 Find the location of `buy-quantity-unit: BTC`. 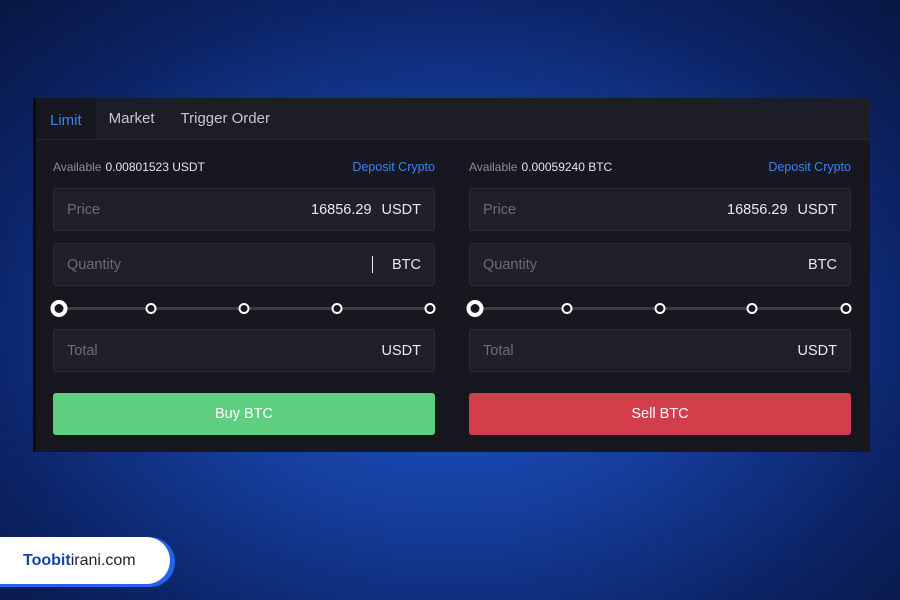

buy-quantity-unit: BTC is located at coordinates (406, 264).